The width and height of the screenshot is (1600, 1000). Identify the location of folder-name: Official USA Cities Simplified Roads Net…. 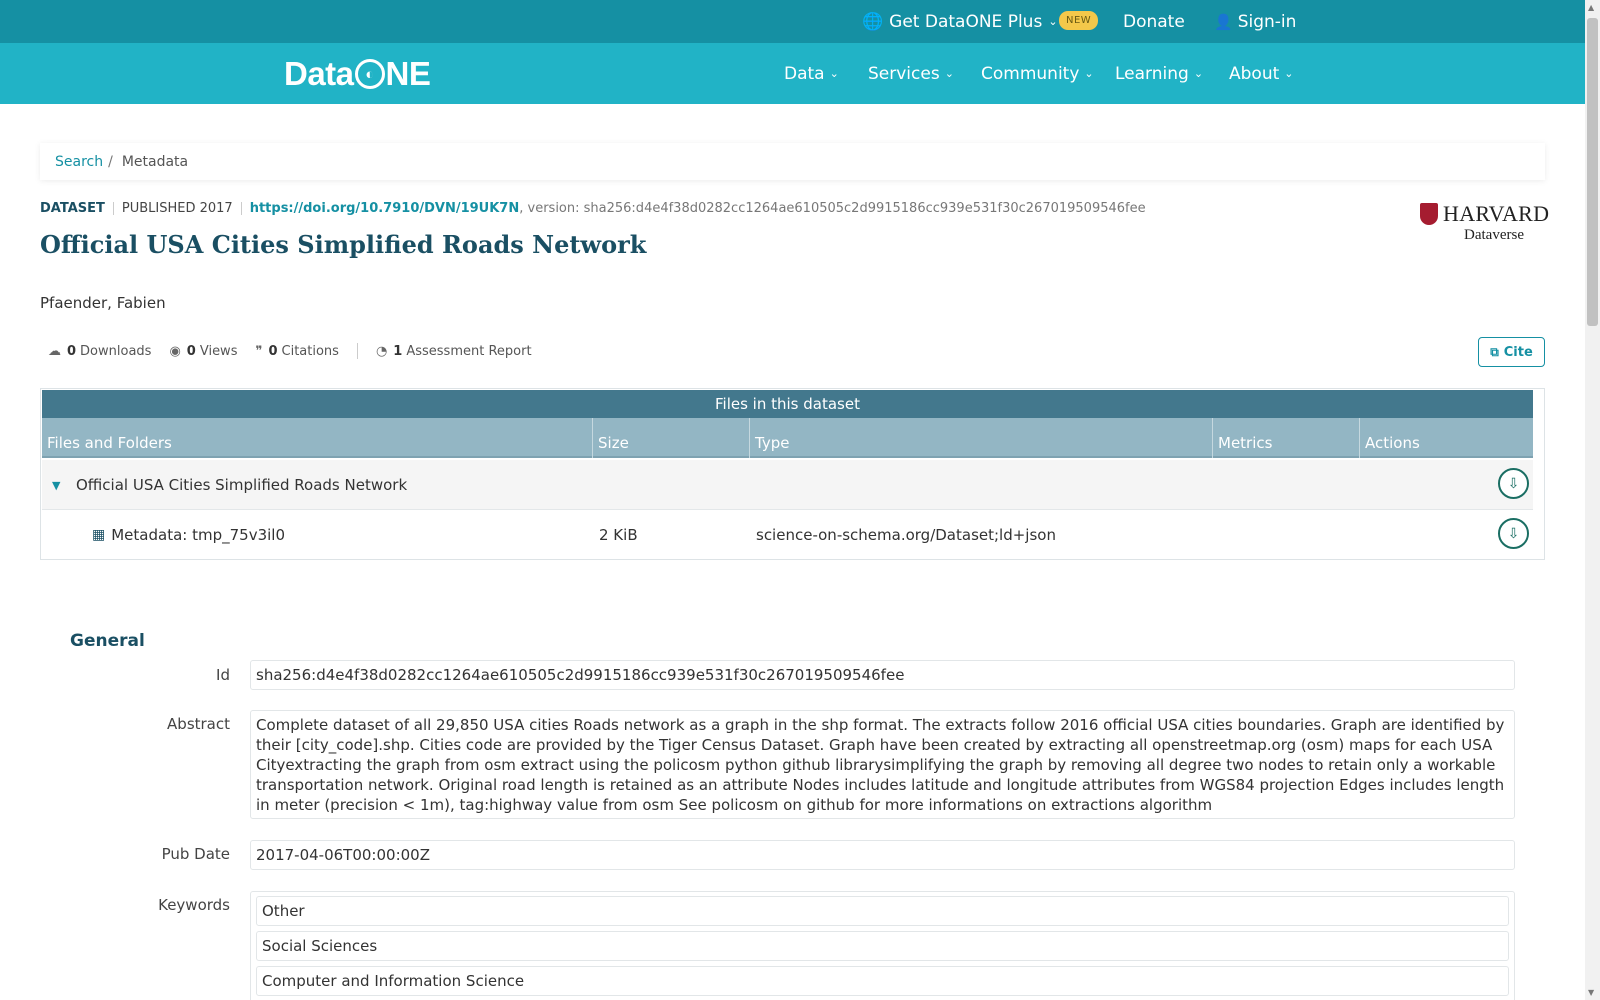
(241, 485).